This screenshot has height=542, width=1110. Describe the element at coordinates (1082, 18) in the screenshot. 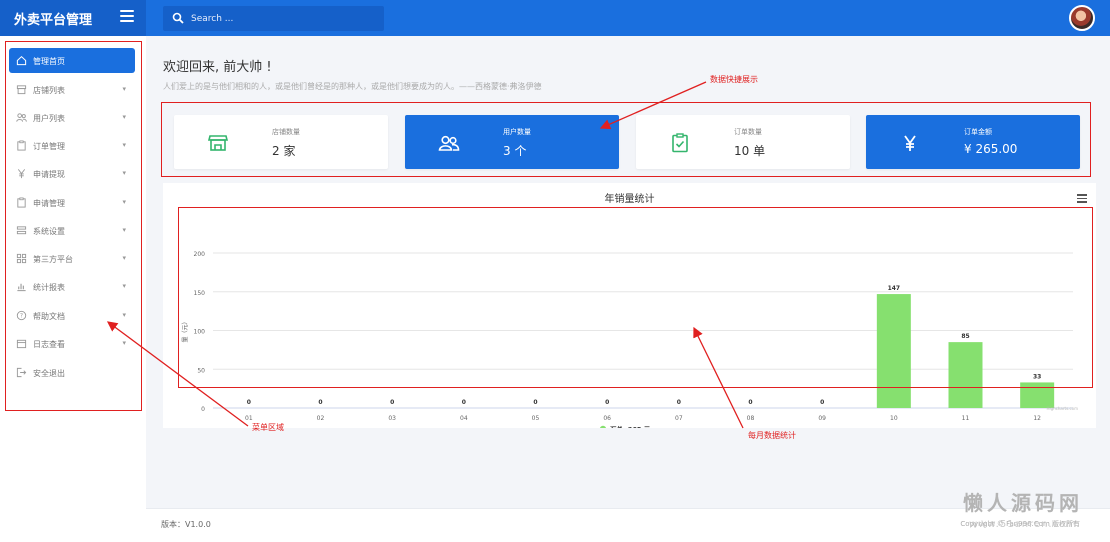

I see `user-avatar` at that location.